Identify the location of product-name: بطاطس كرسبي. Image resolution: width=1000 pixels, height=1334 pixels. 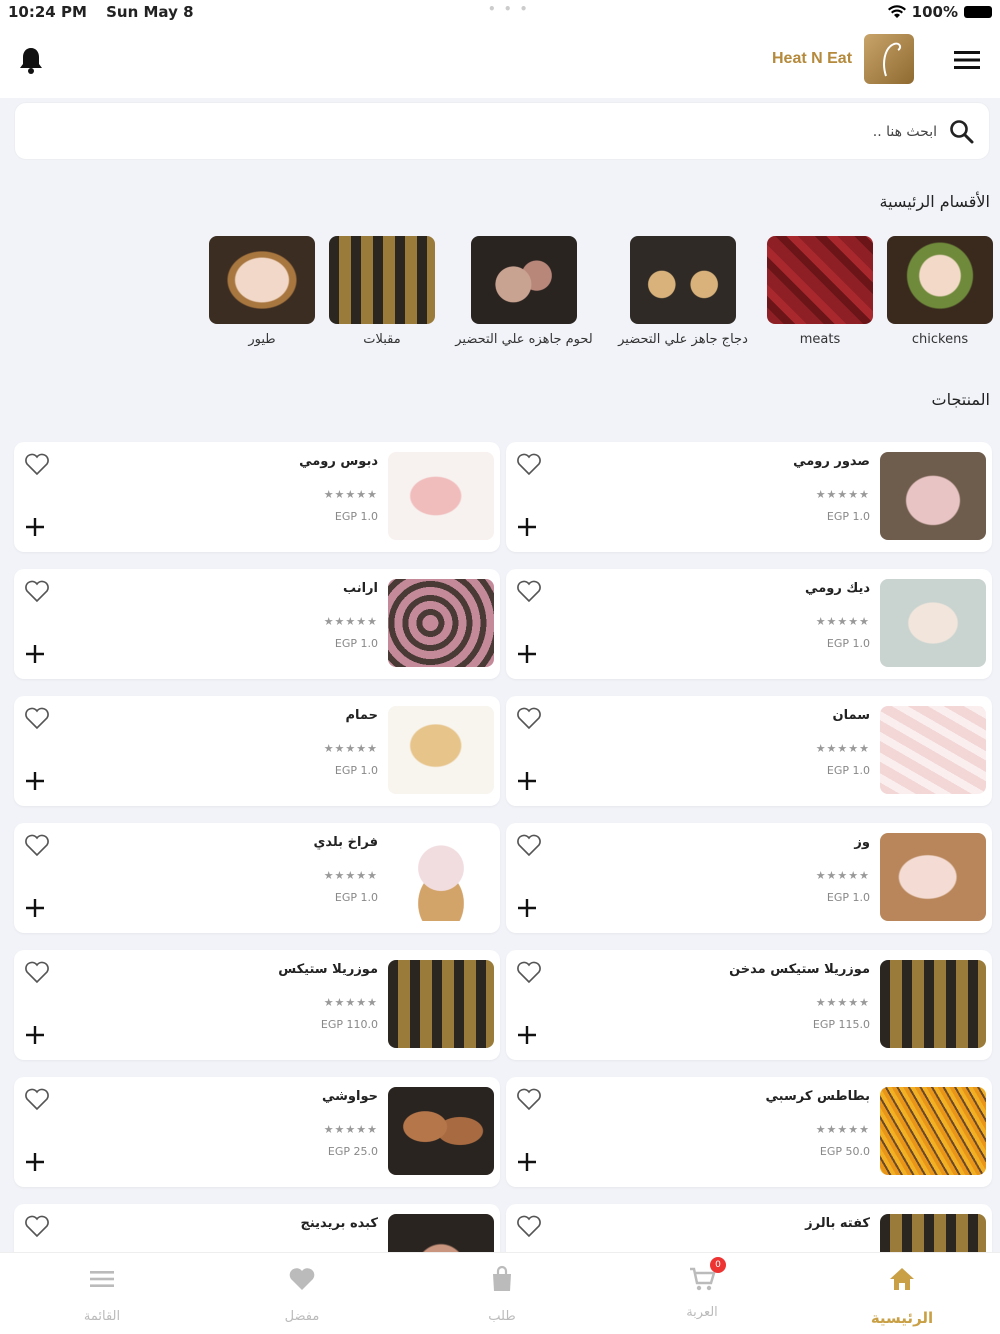
(817, 1096).